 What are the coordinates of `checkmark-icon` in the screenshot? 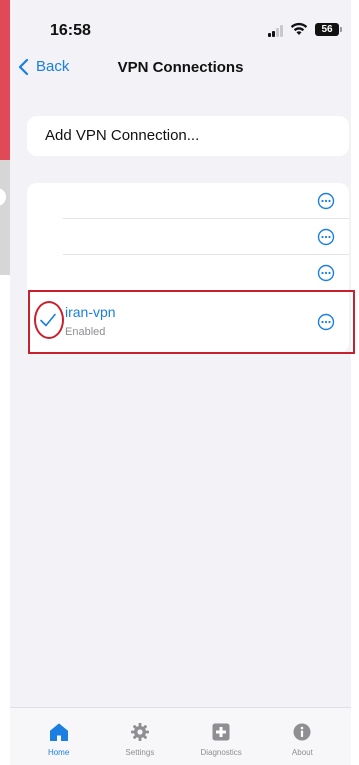 It's located at (48, 320).